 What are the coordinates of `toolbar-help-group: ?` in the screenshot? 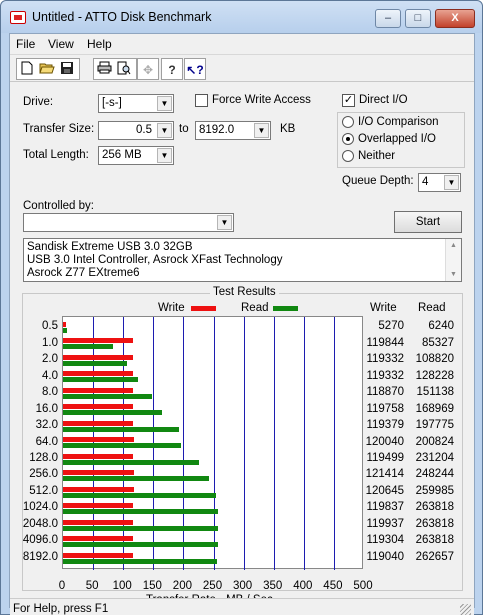 It's located at (172, 69).